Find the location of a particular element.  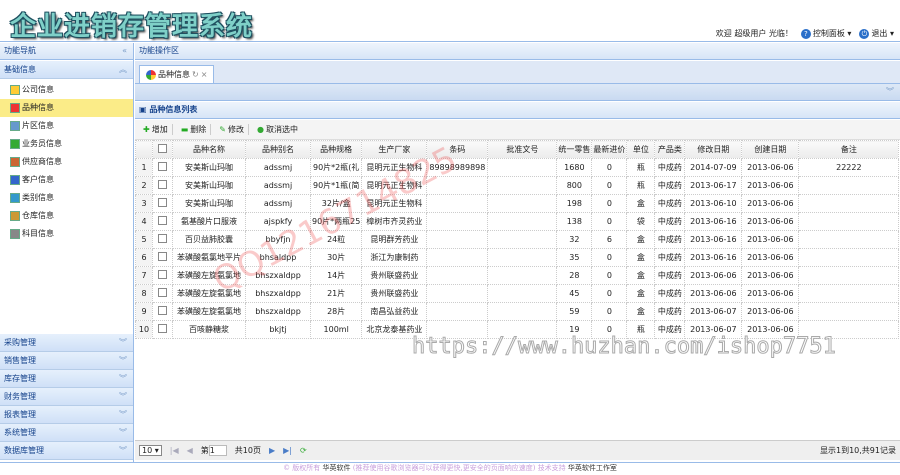

column-header: 品种规格 is located at coordinates (336, 149).